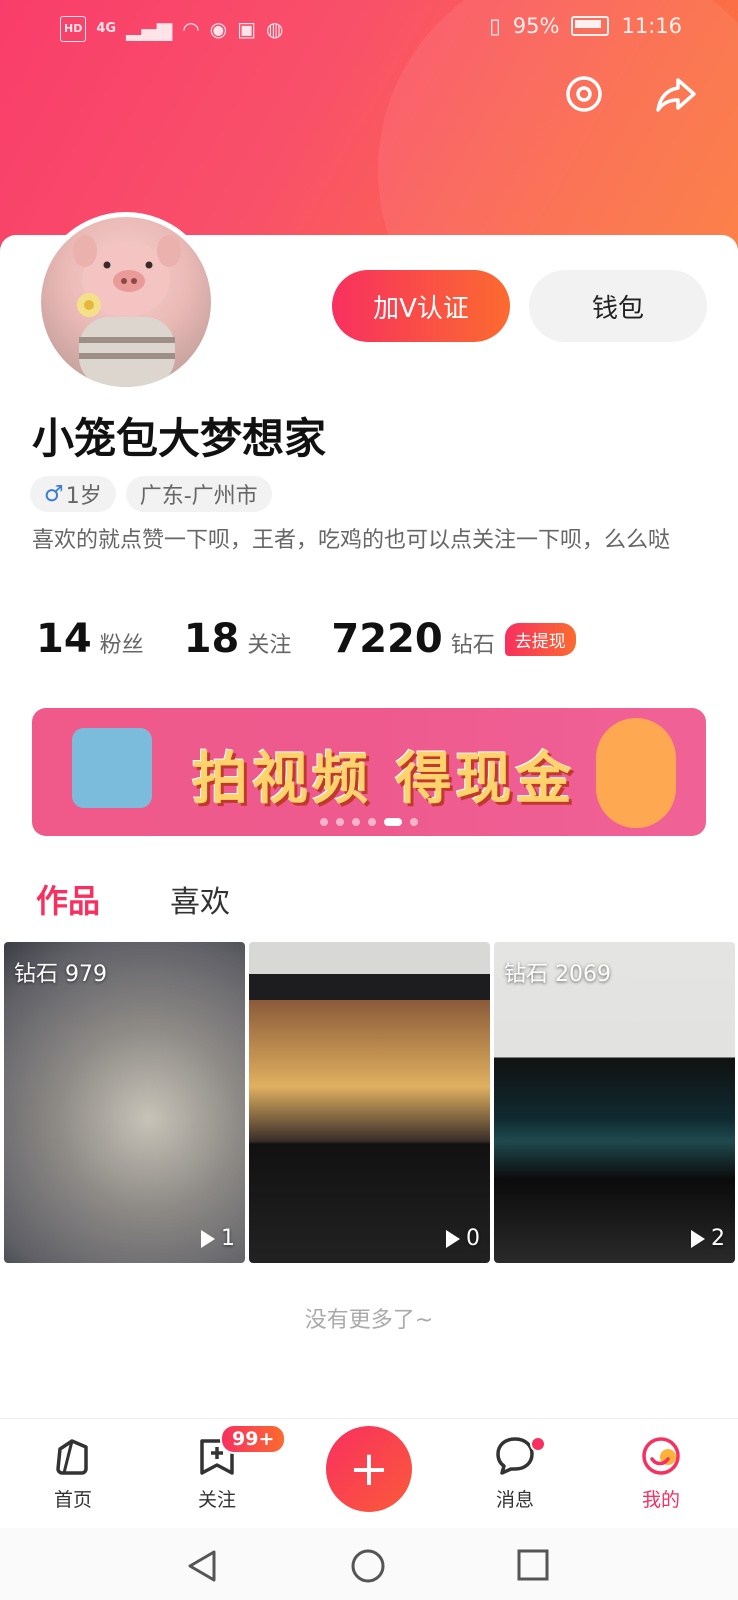 The image size is (738, 1600). Describe the element at coordinates (472, 645) in the screenshot. I see `diamond-label: 钻石` at that location.